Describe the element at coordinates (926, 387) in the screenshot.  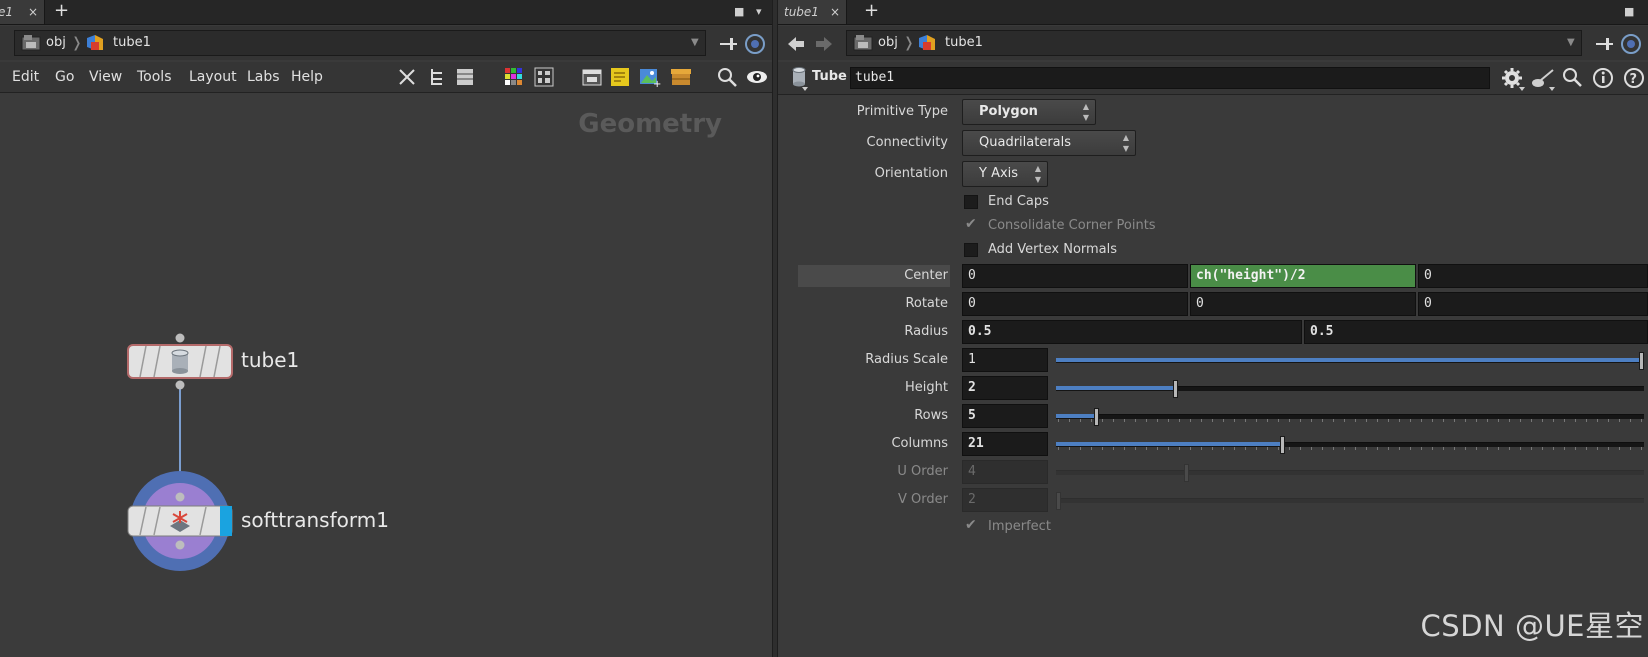
I see `param-label-height: Height` at that location.